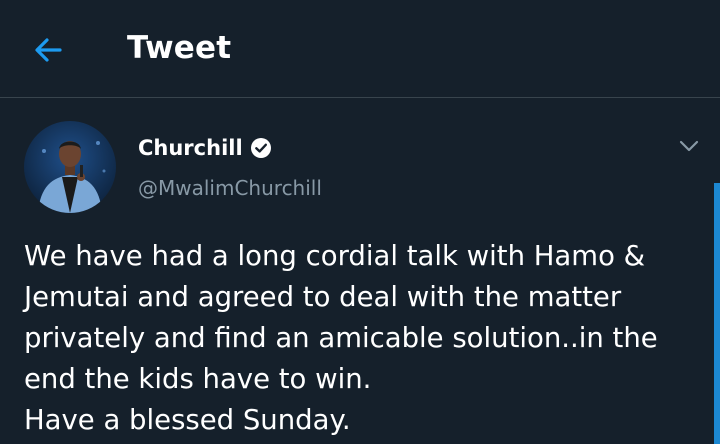 Image resolution: width=720 pixels, height=444 pixels. Describe the element at coordinates (717, 313) in the screenshot. I see `scrollbar` at that location.